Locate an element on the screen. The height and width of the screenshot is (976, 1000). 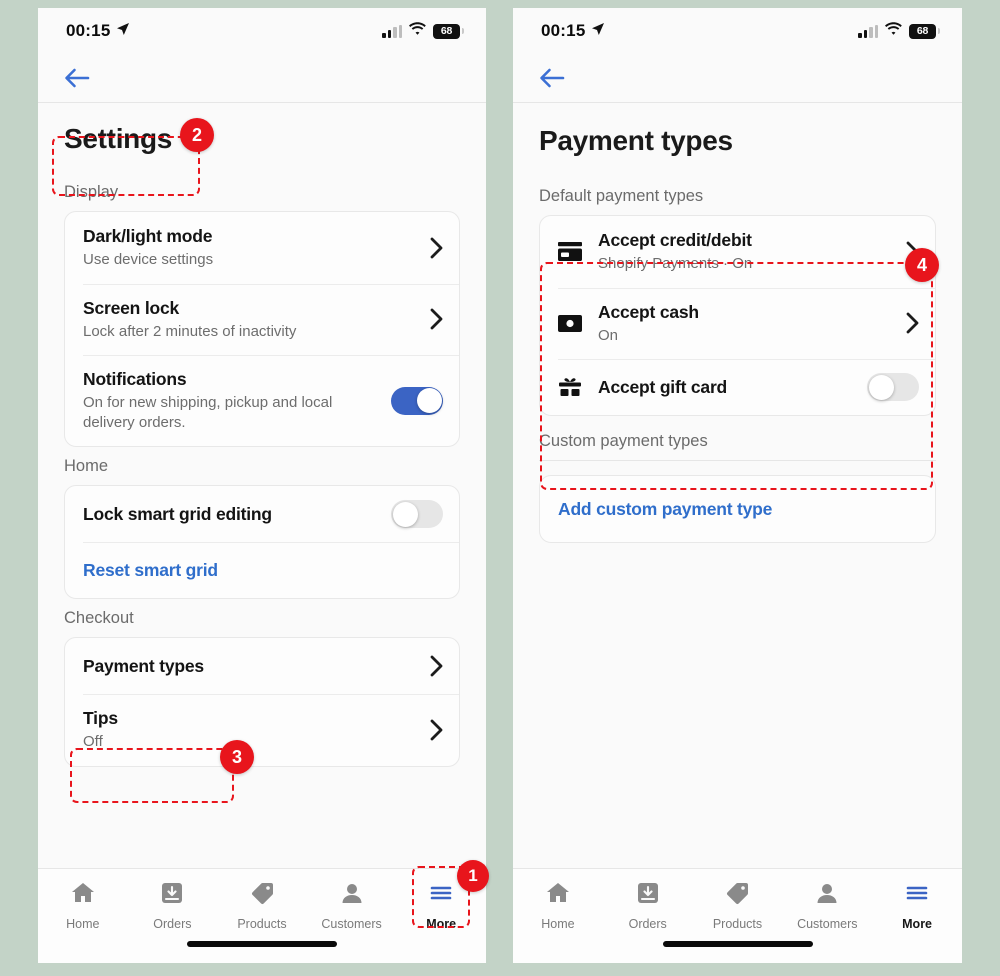
row-title: Lock smart grid editing is located at coordinates (177, 513).